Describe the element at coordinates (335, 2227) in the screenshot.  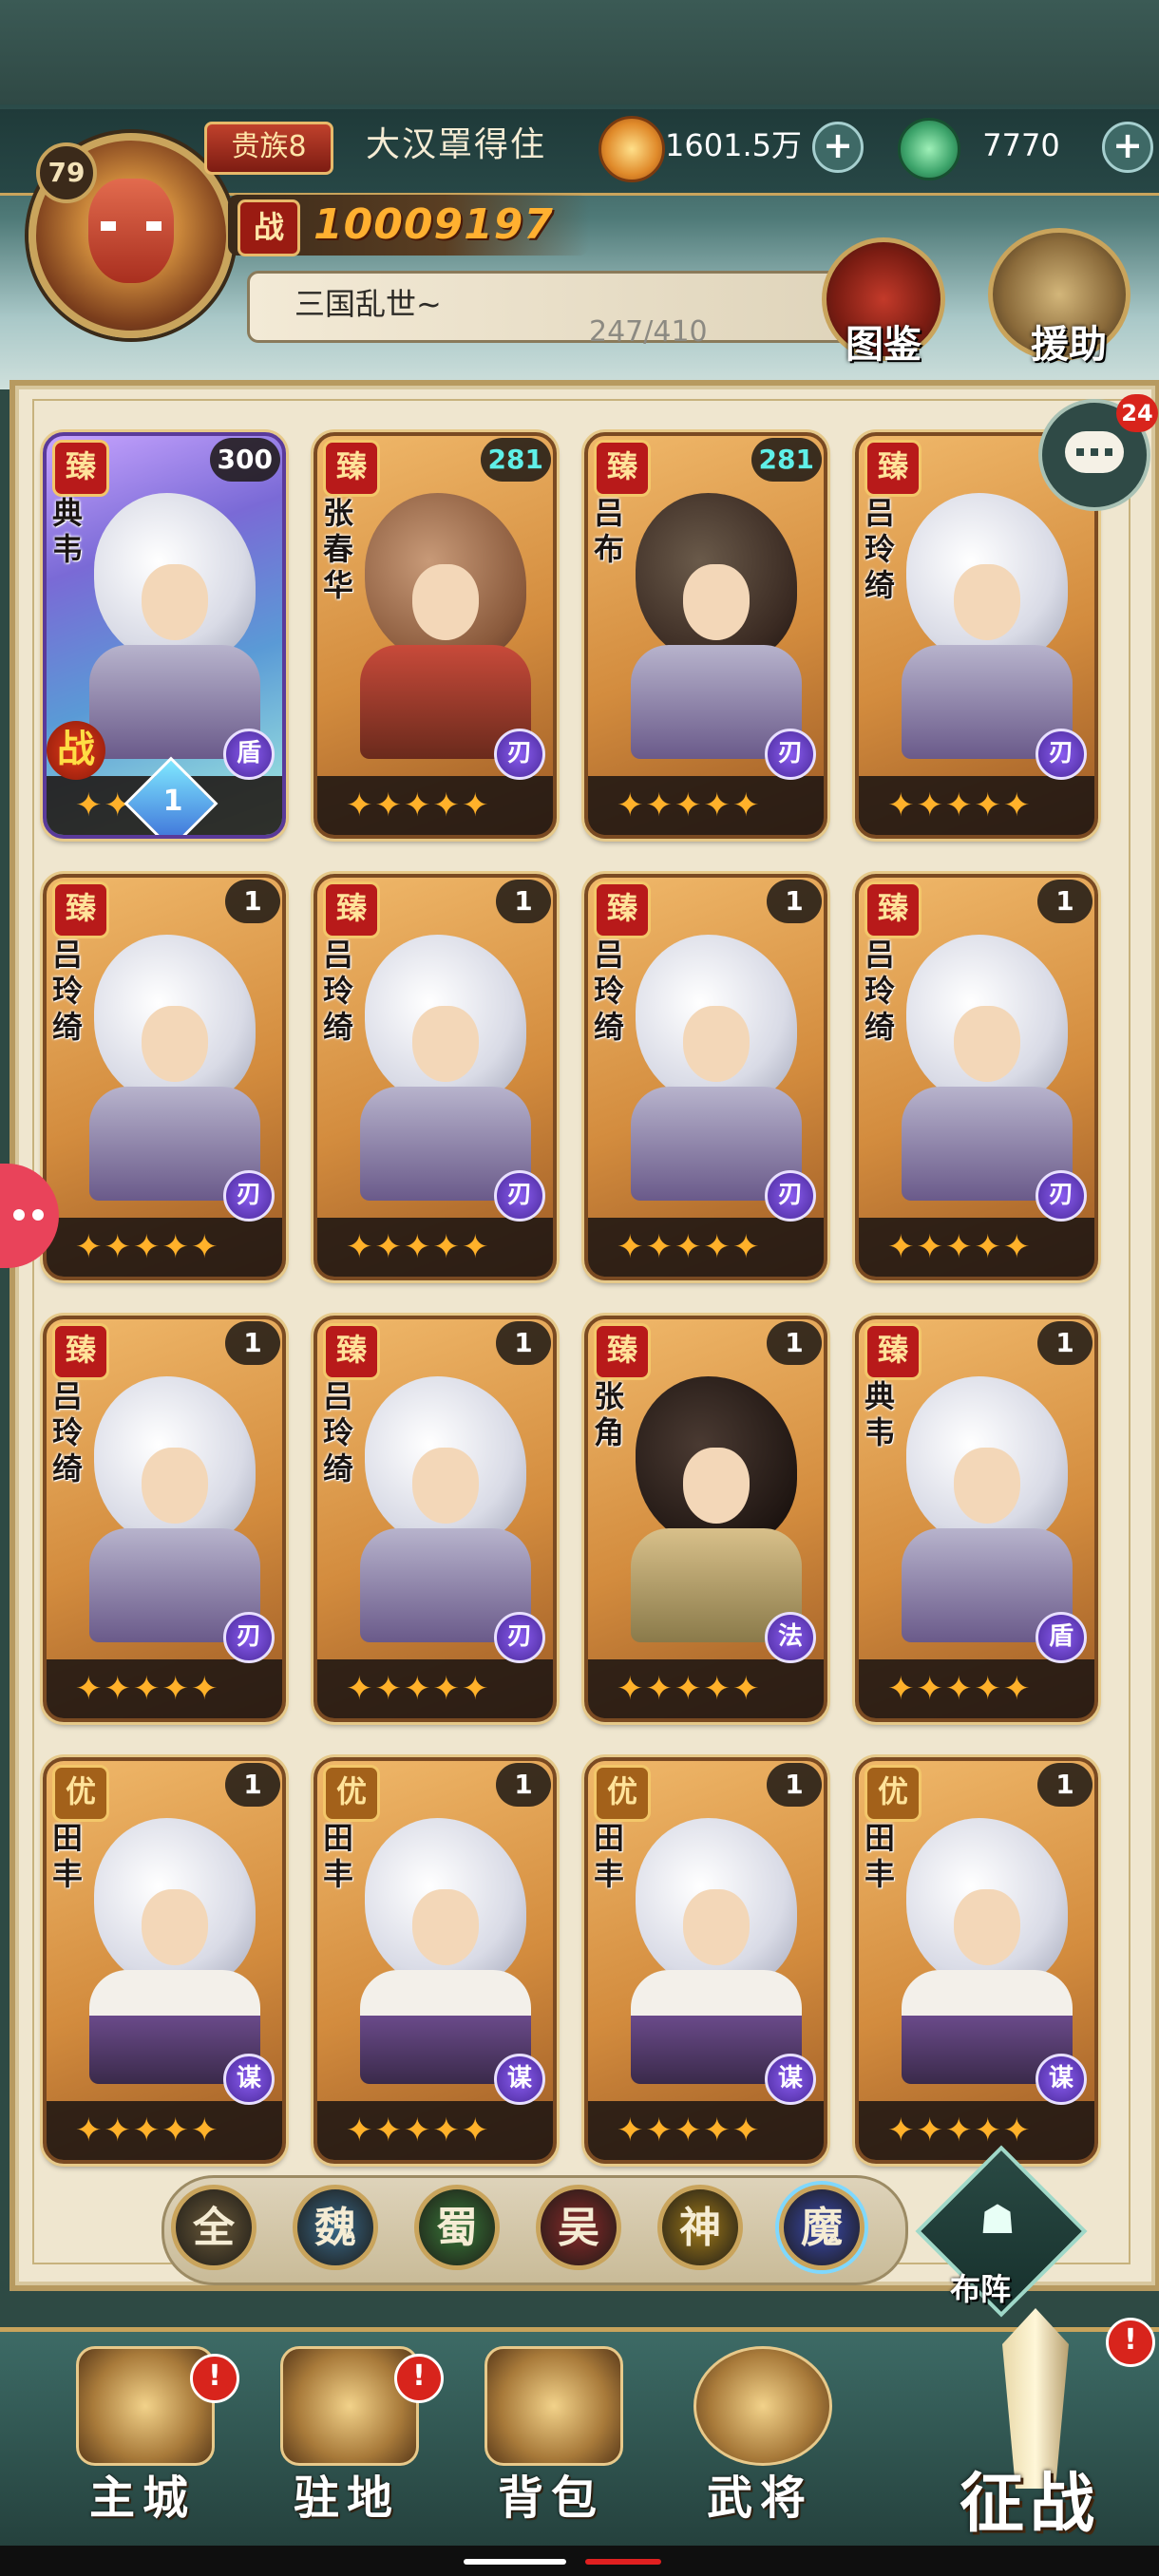
I see `faction-filter-button: 魏` at that location.